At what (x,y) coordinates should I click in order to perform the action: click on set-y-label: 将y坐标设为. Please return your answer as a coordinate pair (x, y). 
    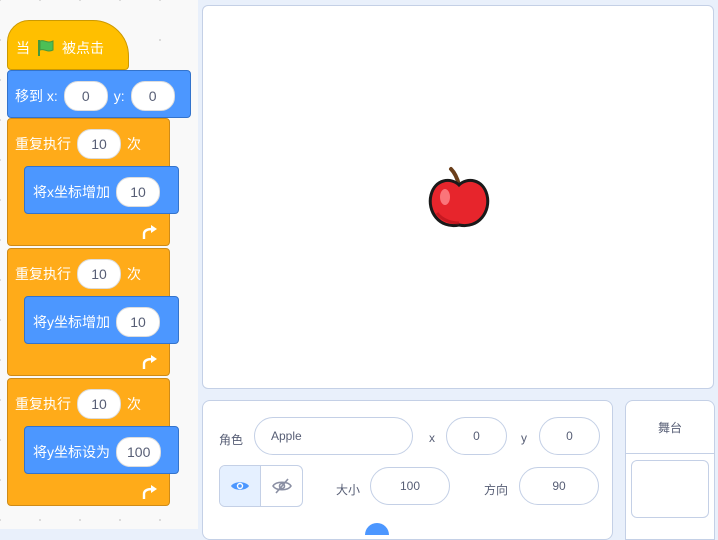
    Looking at the image, I should click on (71, 452).